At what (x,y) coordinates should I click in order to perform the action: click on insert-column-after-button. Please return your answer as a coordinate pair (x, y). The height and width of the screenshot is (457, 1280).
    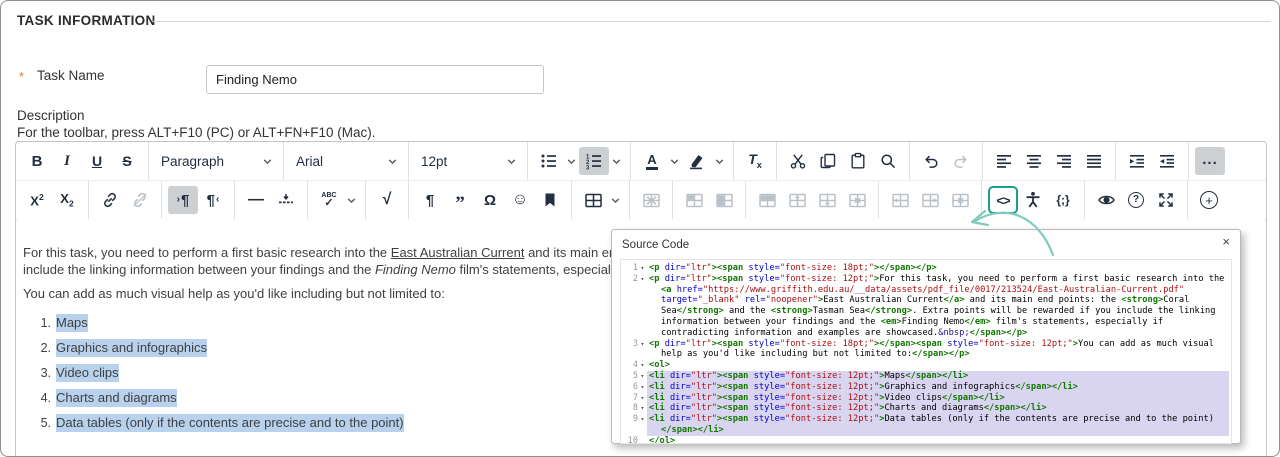
    Looking at the image, I should click on (930, 200).